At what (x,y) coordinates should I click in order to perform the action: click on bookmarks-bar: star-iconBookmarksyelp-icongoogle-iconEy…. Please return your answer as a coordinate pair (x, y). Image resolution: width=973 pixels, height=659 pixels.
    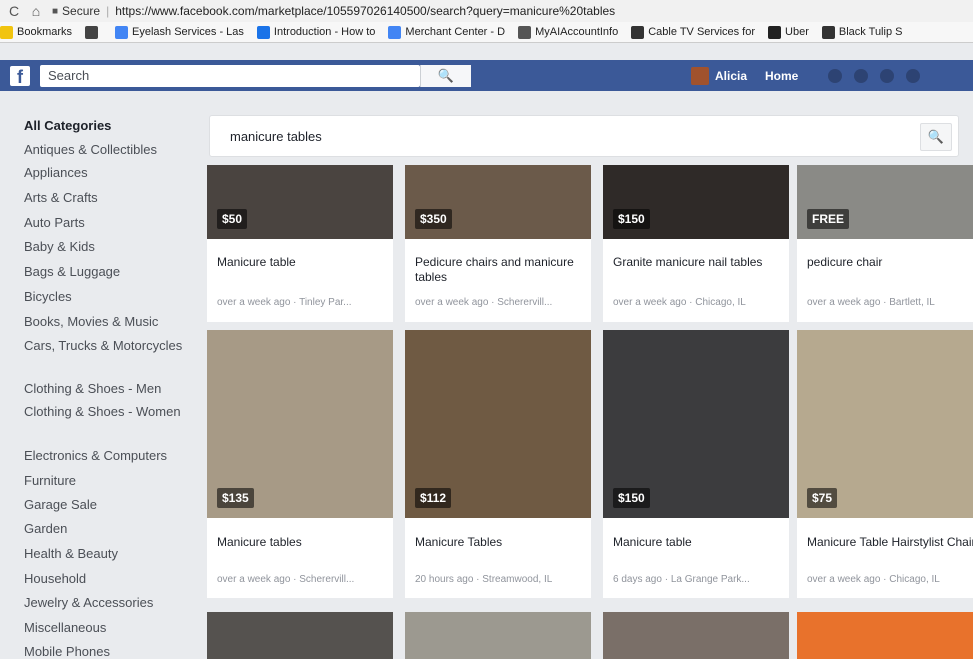
    Looking at the image, I should click on (486, 32).